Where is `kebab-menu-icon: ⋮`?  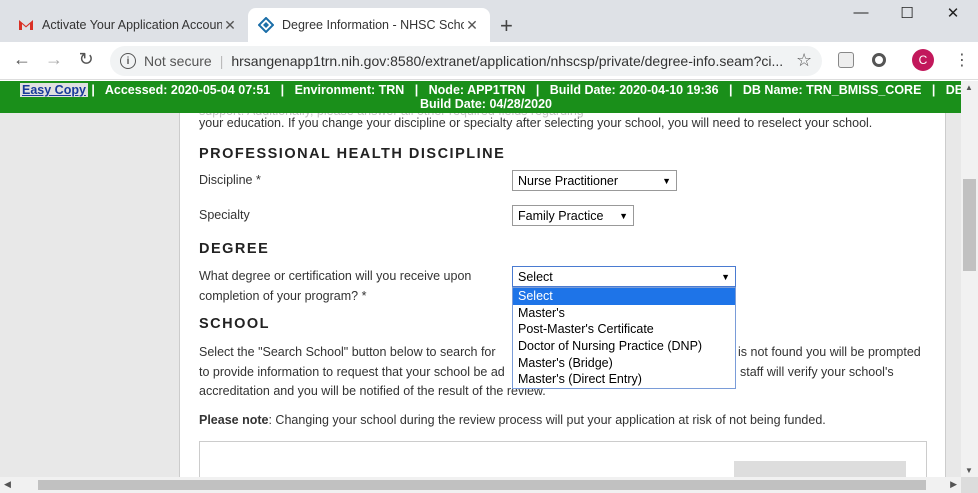 kebab-menu-icon: ⋮ is located at coordinates (962, 60).